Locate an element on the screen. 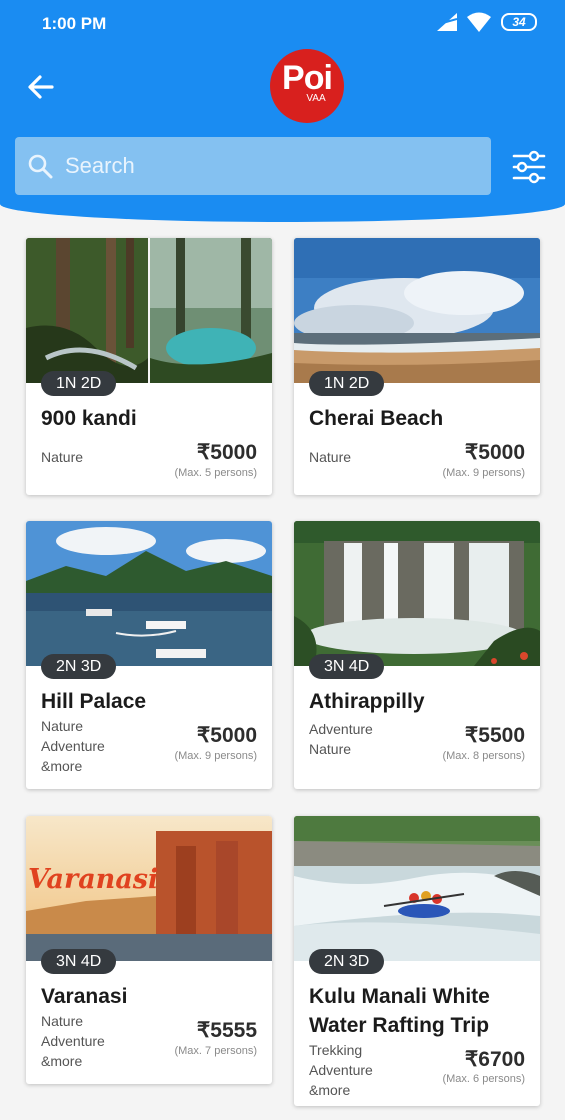  package-price: ₹5500 is located at coordinates (494, 735).